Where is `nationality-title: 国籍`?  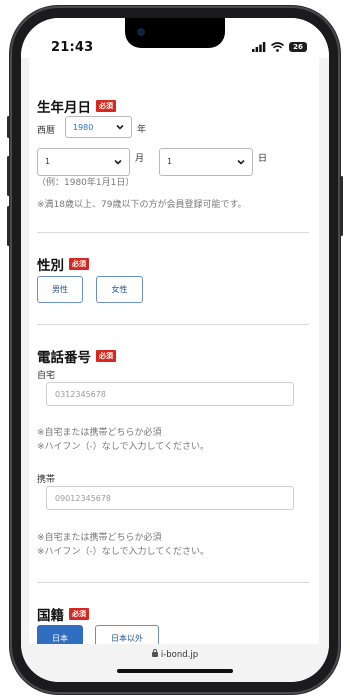
nationality-title: 国籍 is located at coordinates (50, 616).